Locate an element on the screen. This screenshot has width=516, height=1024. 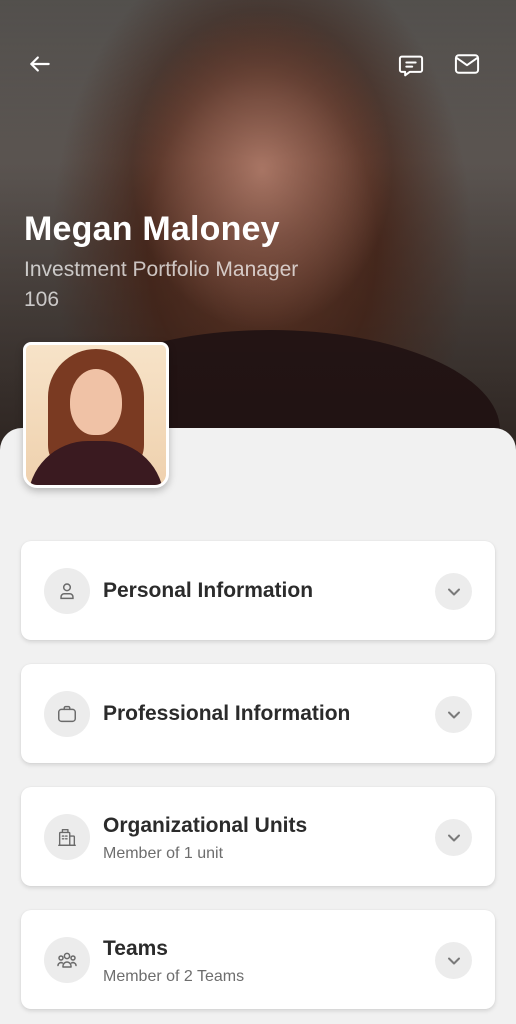
profile-name: Megan Maloney is located at coordinates (152, 229).